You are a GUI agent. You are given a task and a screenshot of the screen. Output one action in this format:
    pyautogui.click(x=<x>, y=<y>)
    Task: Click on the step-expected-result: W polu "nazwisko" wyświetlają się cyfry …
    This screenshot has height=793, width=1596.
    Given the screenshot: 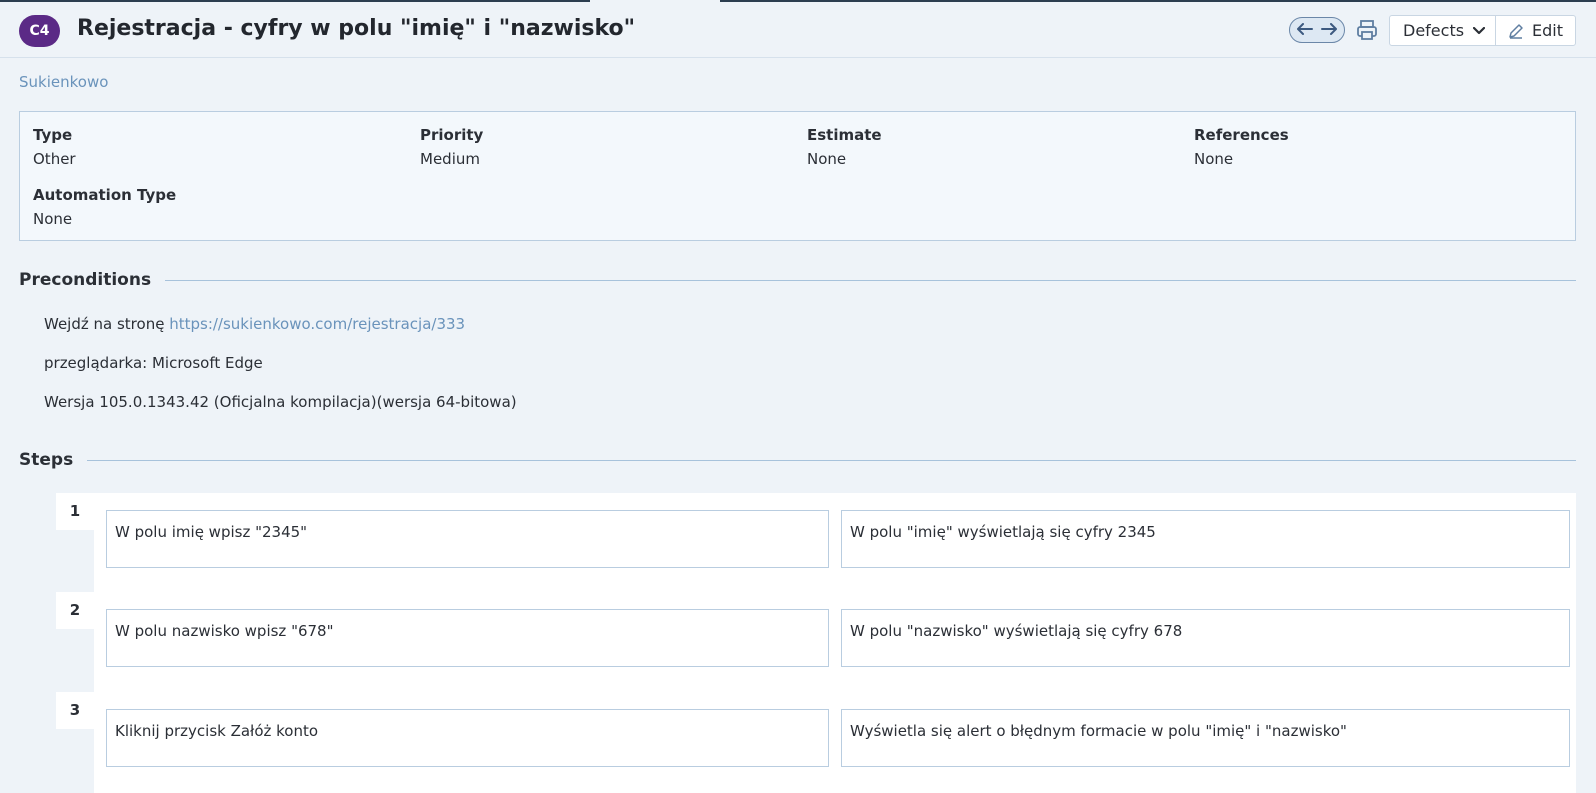 What is the action you would take?
    pyautogui.click(x=1205, y=638)
    